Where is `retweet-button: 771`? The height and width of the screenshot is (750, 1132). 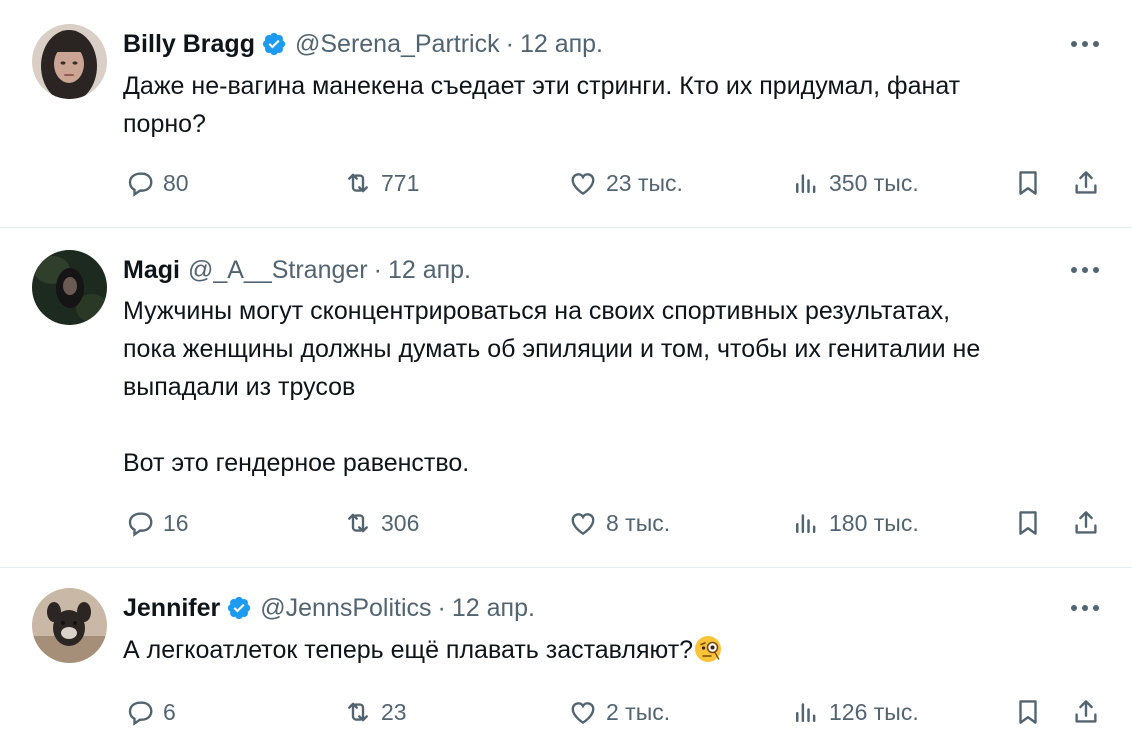 retweet-button: 771 is located at coordinates (381, 183).